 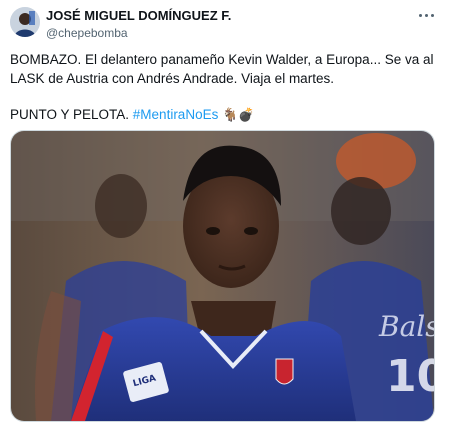 I want to click on ellipsis-icon, so click(x=426, y=15).